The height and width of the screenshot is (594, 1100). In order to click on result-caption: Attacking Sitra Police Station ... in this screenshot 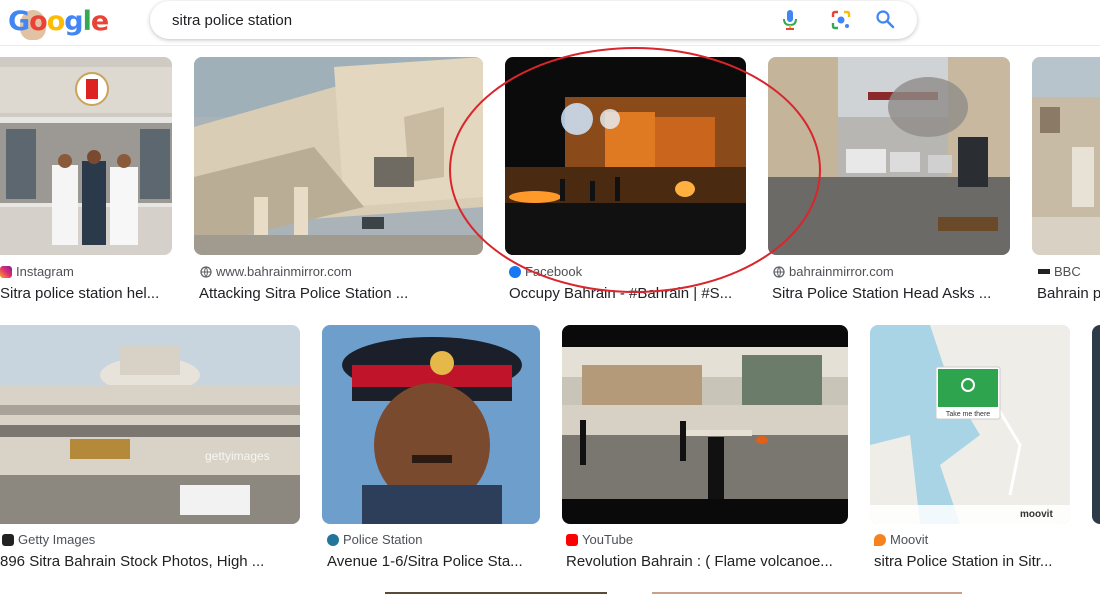, I will do `click(341, 293)`.